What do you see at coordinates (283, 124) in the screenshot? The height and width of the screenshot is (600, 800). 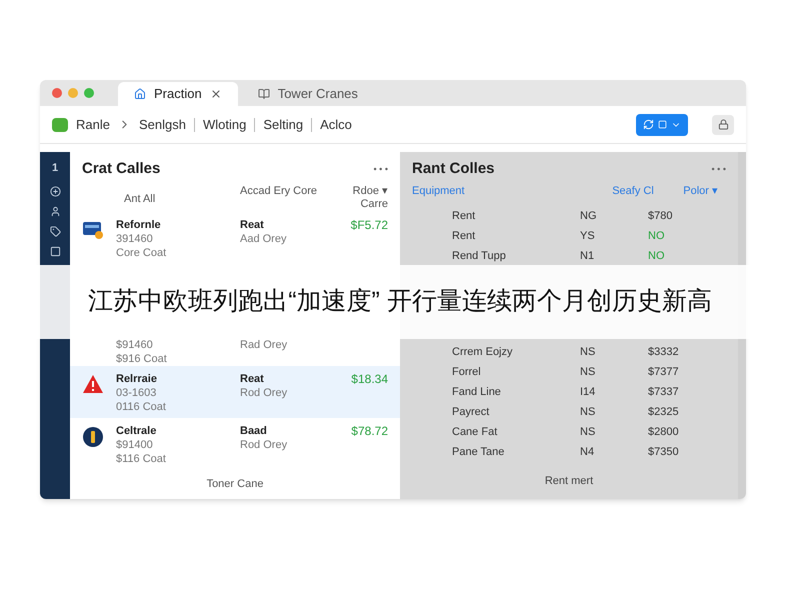 I see `breadcrumb-item: Selting` at bounding box center [283, 124].